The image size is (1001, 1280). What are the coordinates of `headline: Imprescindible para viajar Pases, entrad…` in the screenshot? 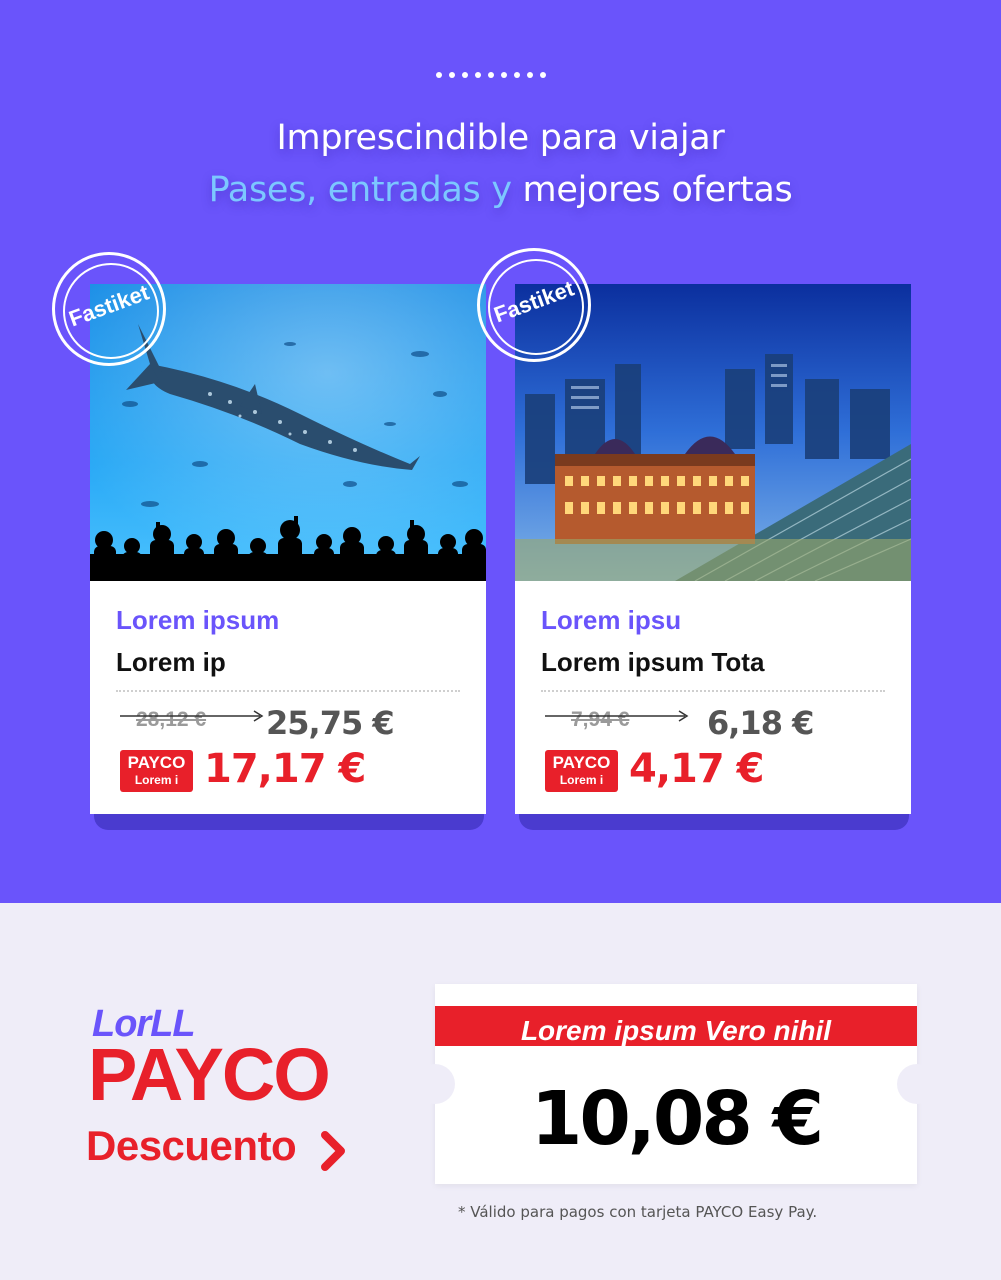 It's located at (500, 164).